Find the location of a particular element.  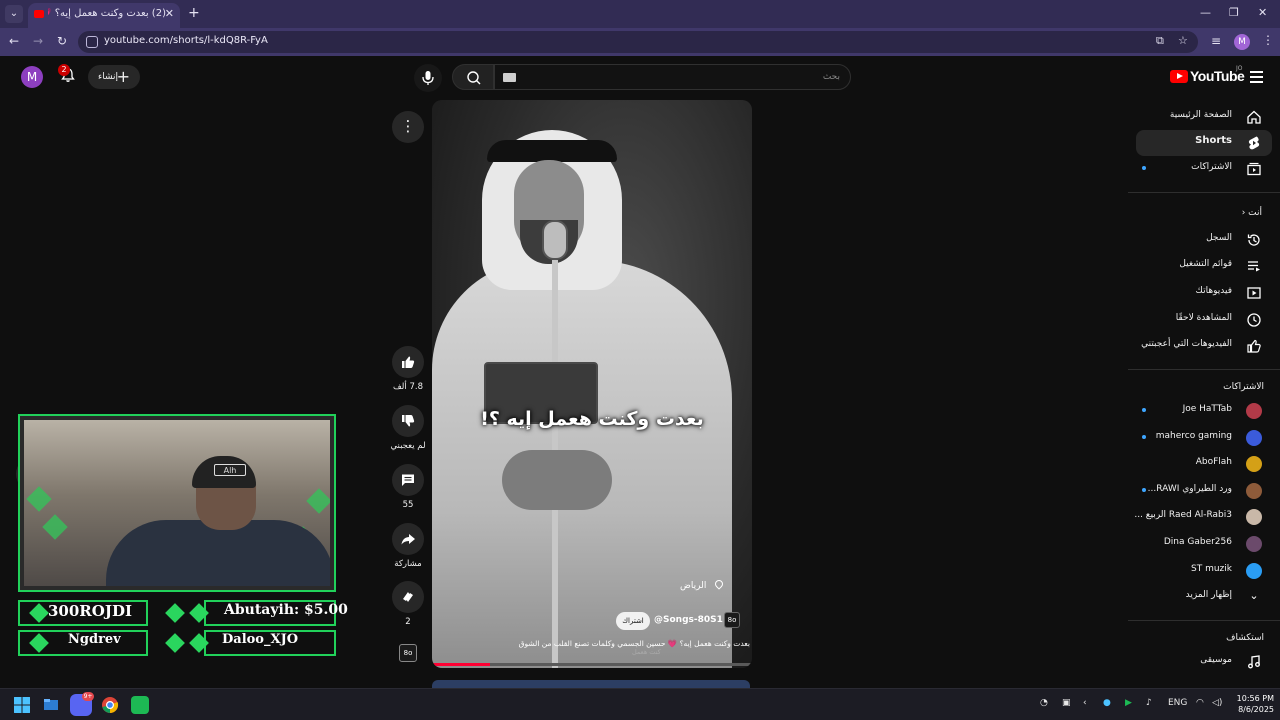

sound-source-avatar: 8o is located at coordinates (408, 653).